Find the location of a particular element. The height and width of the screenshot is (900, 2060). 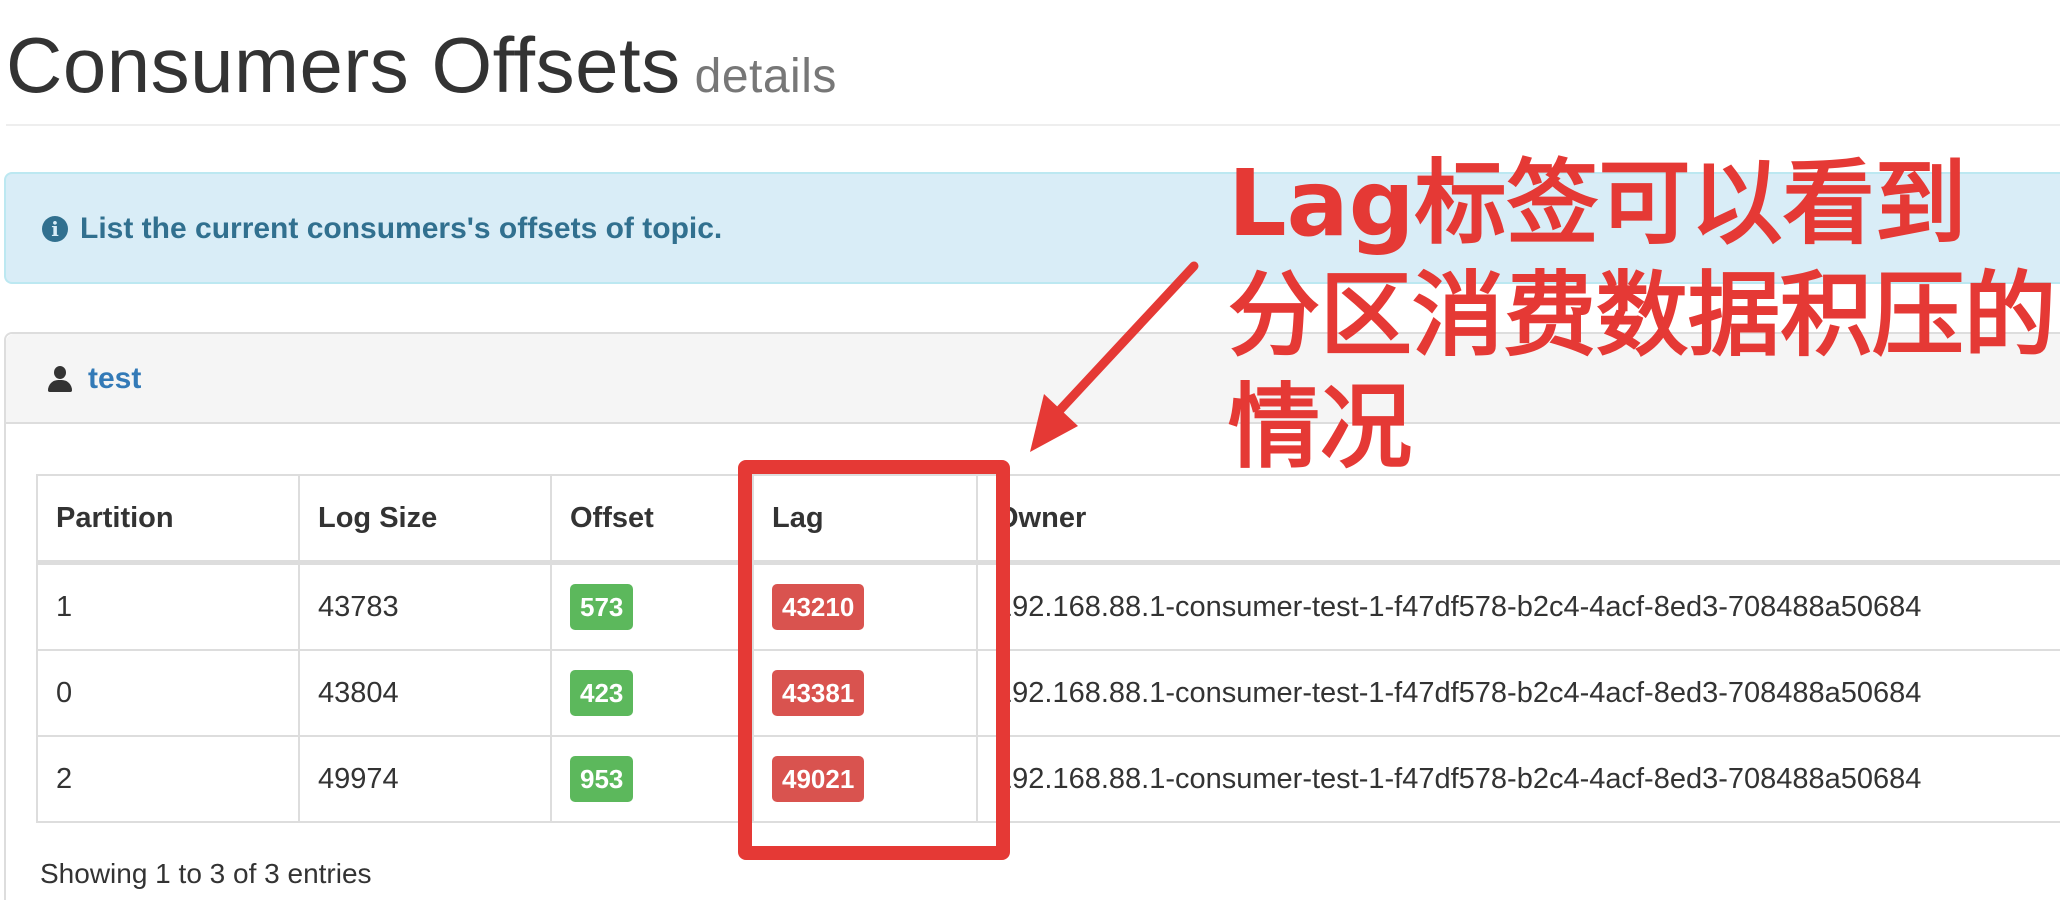

column-header-partition: Partition is located at coordinates (168, 519).